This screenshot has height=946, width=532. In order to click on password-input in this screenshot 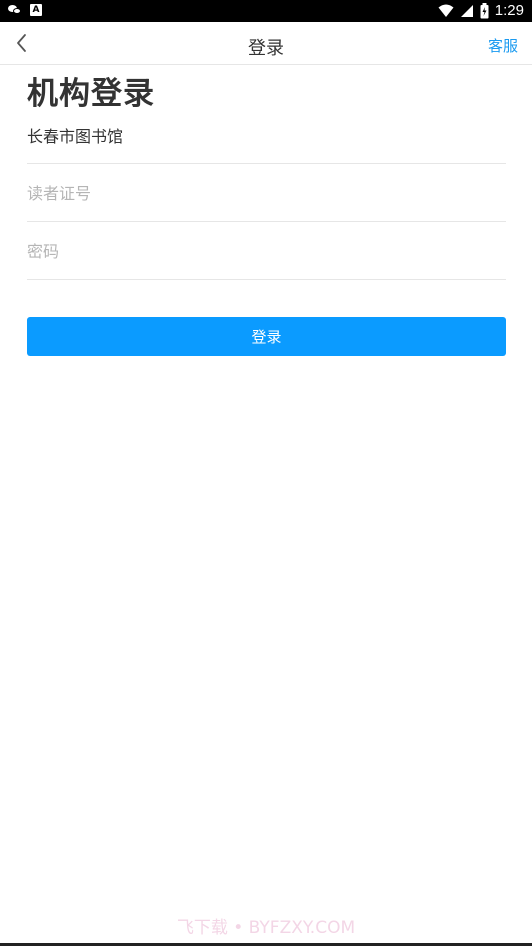, I will do `click(266, 251)`.